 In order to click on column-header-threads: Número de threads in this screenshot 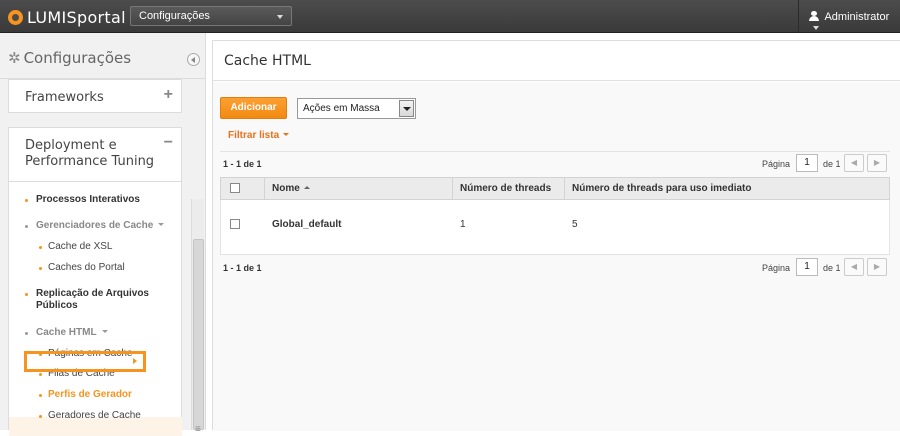, I will do `click(509, 188)`.